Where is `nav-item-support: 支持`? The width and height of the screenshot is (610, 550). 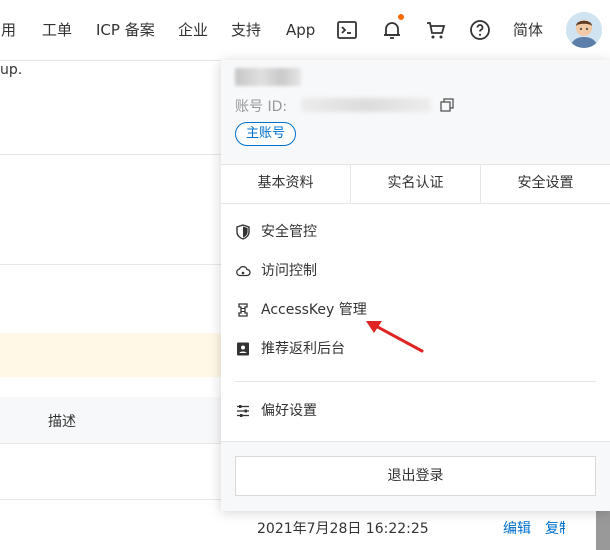
nav-item-support: 支持 is located at coordinates (246, 30).